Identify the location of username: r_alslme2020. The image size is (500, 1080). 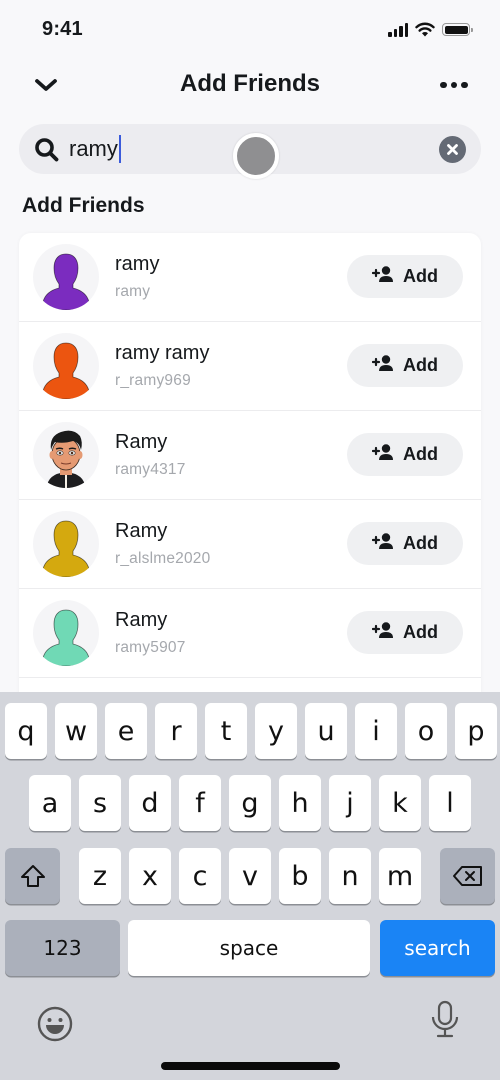
(163, 558).